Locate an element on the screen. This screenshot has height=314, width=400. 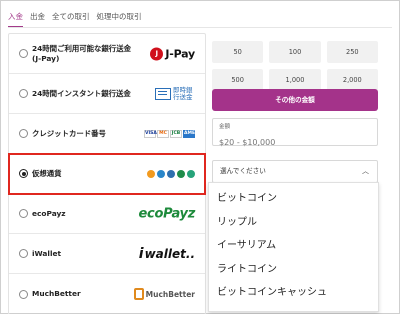
amount-input is located at coordinates (295, 142).